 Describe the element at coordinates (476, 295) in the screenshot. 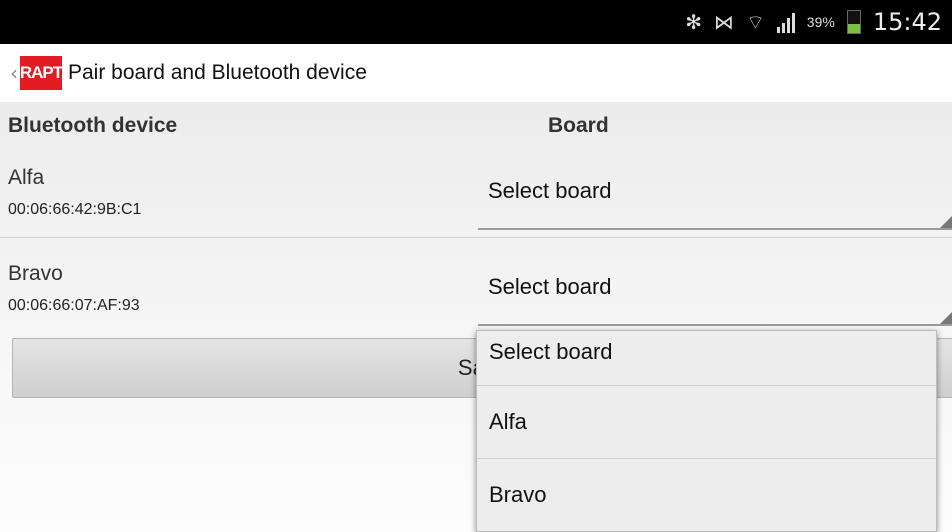

I see `table-row: Bravo 00:06:66:07:AF:93 Select board` at that location.